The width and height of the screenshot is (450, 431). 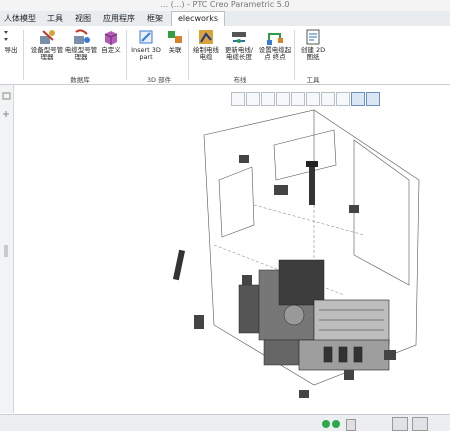 I want to click on panel-sash-handle, so click(x=6, y=251).